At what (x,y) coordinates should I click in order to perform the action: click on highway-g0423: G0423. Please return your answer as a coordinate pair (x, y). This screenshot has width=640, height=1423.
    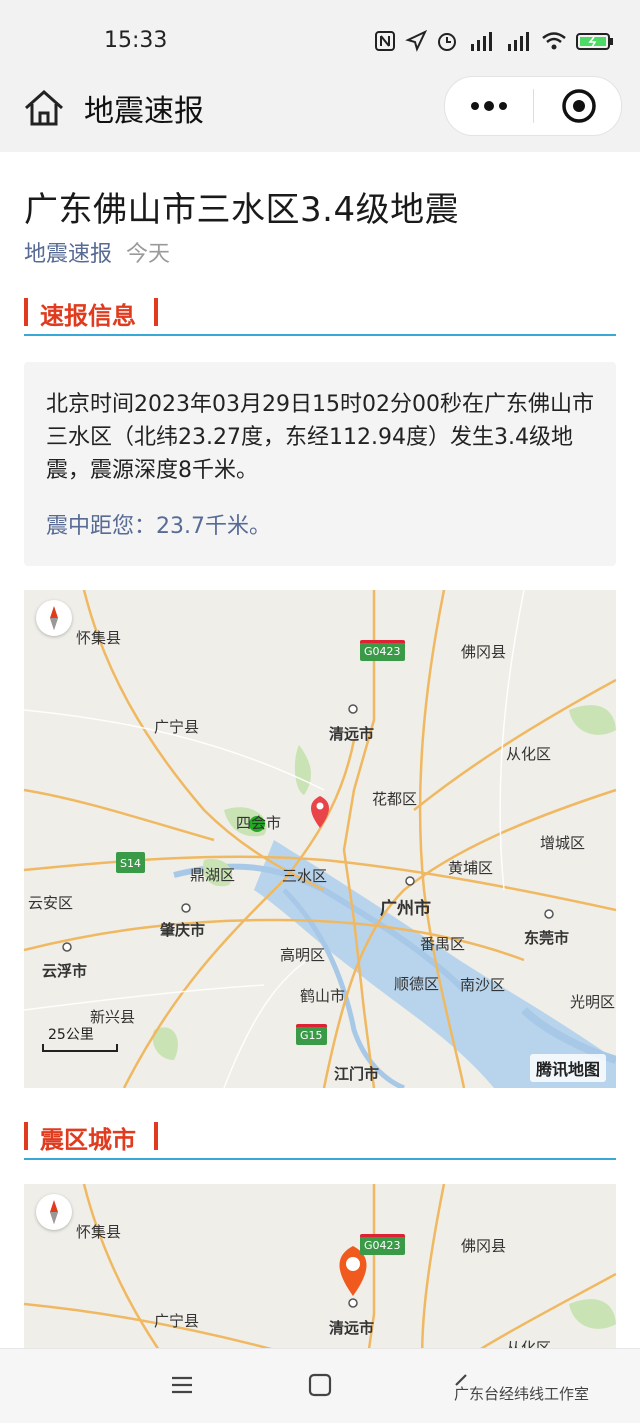
    Looking at the image, I should click on (382, 650).